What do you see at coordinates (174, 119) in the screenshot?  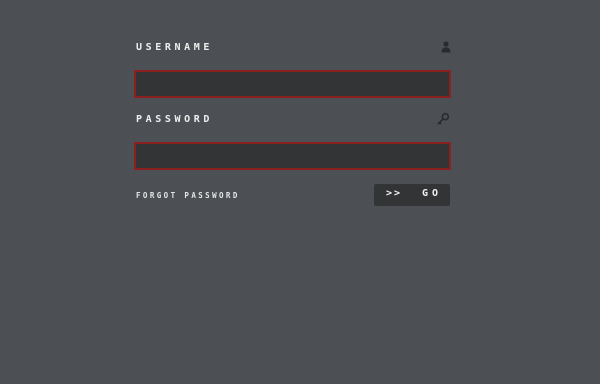 I see `password-label: PASSWORD` at bounding box center [174, 119].